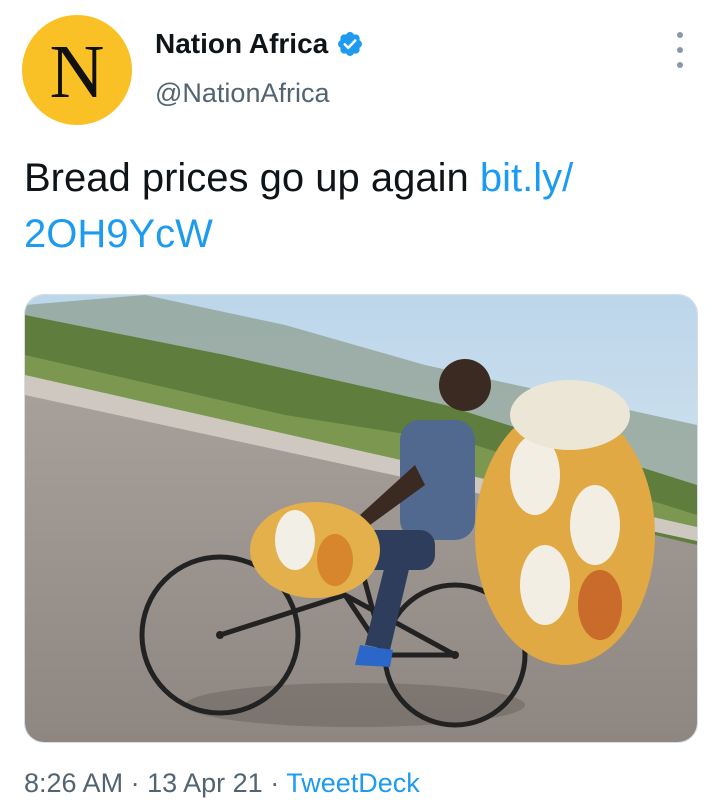 The height and width of the screenshot is (809, 720). What do you see at coordinates (73, 783) in the screenshot?
I see `tweet-time: 8:26 AM` at bounding box center [73, 783].